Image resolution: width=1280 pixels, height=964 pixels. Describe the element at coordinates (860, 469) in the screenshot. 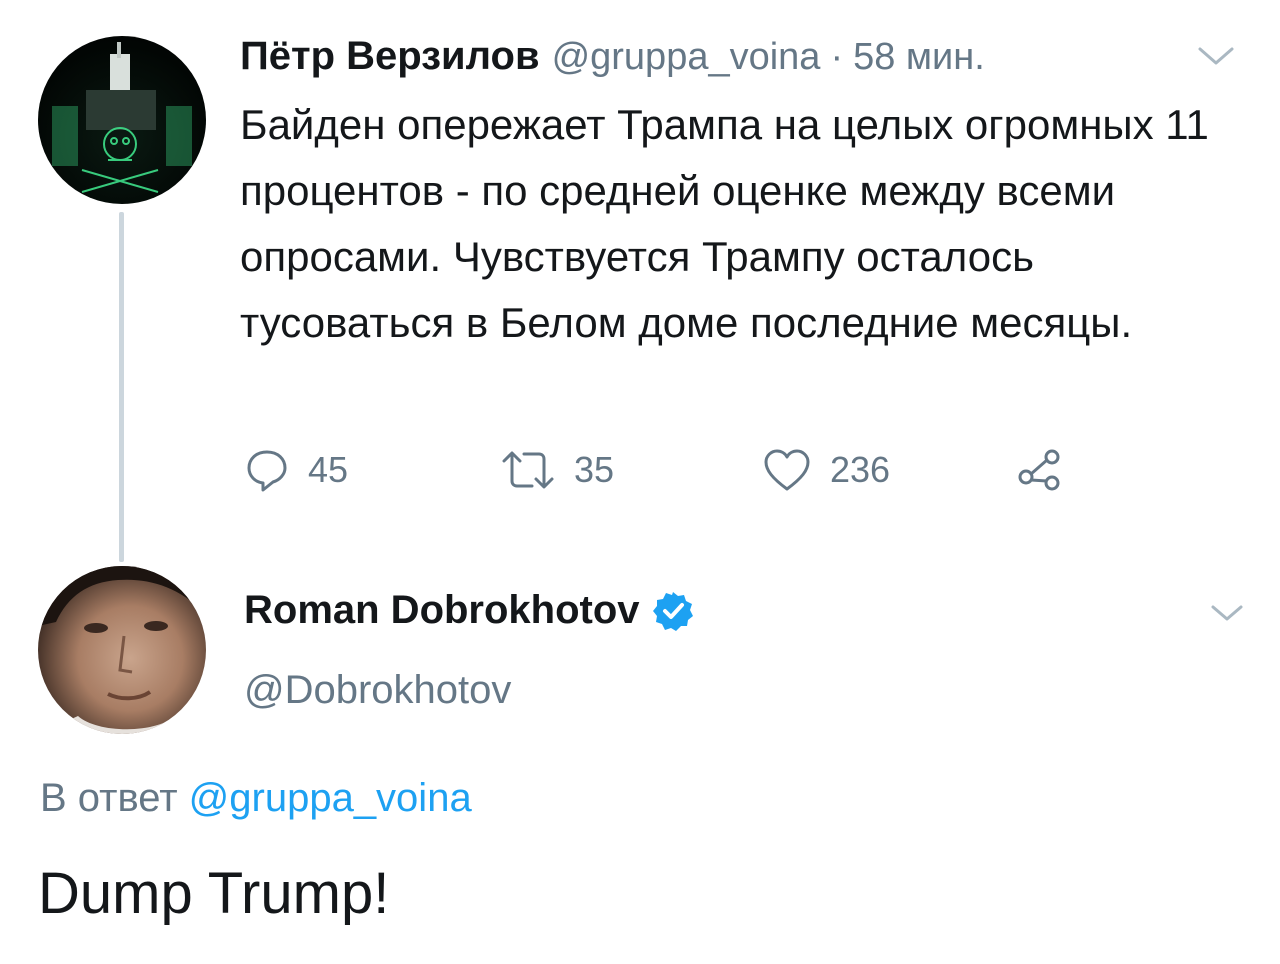

I see `like-count: 236` at that location.